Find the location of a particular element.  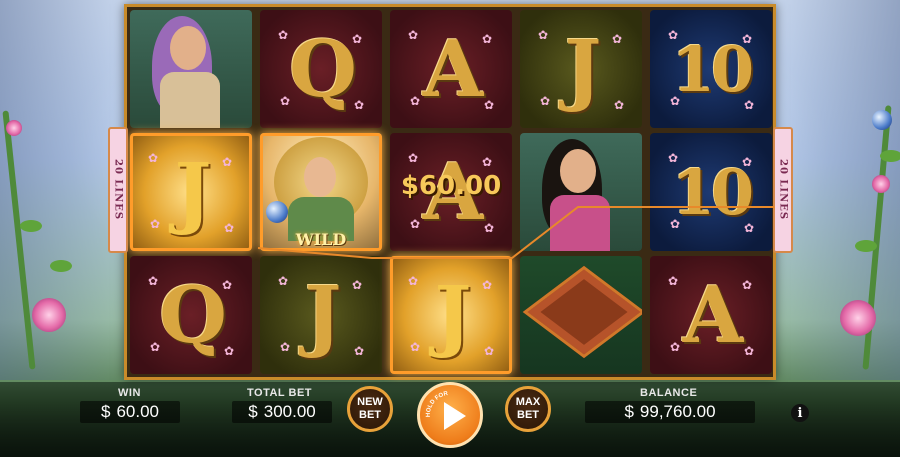

win-currency: $ is located at coordinates (105, 411).